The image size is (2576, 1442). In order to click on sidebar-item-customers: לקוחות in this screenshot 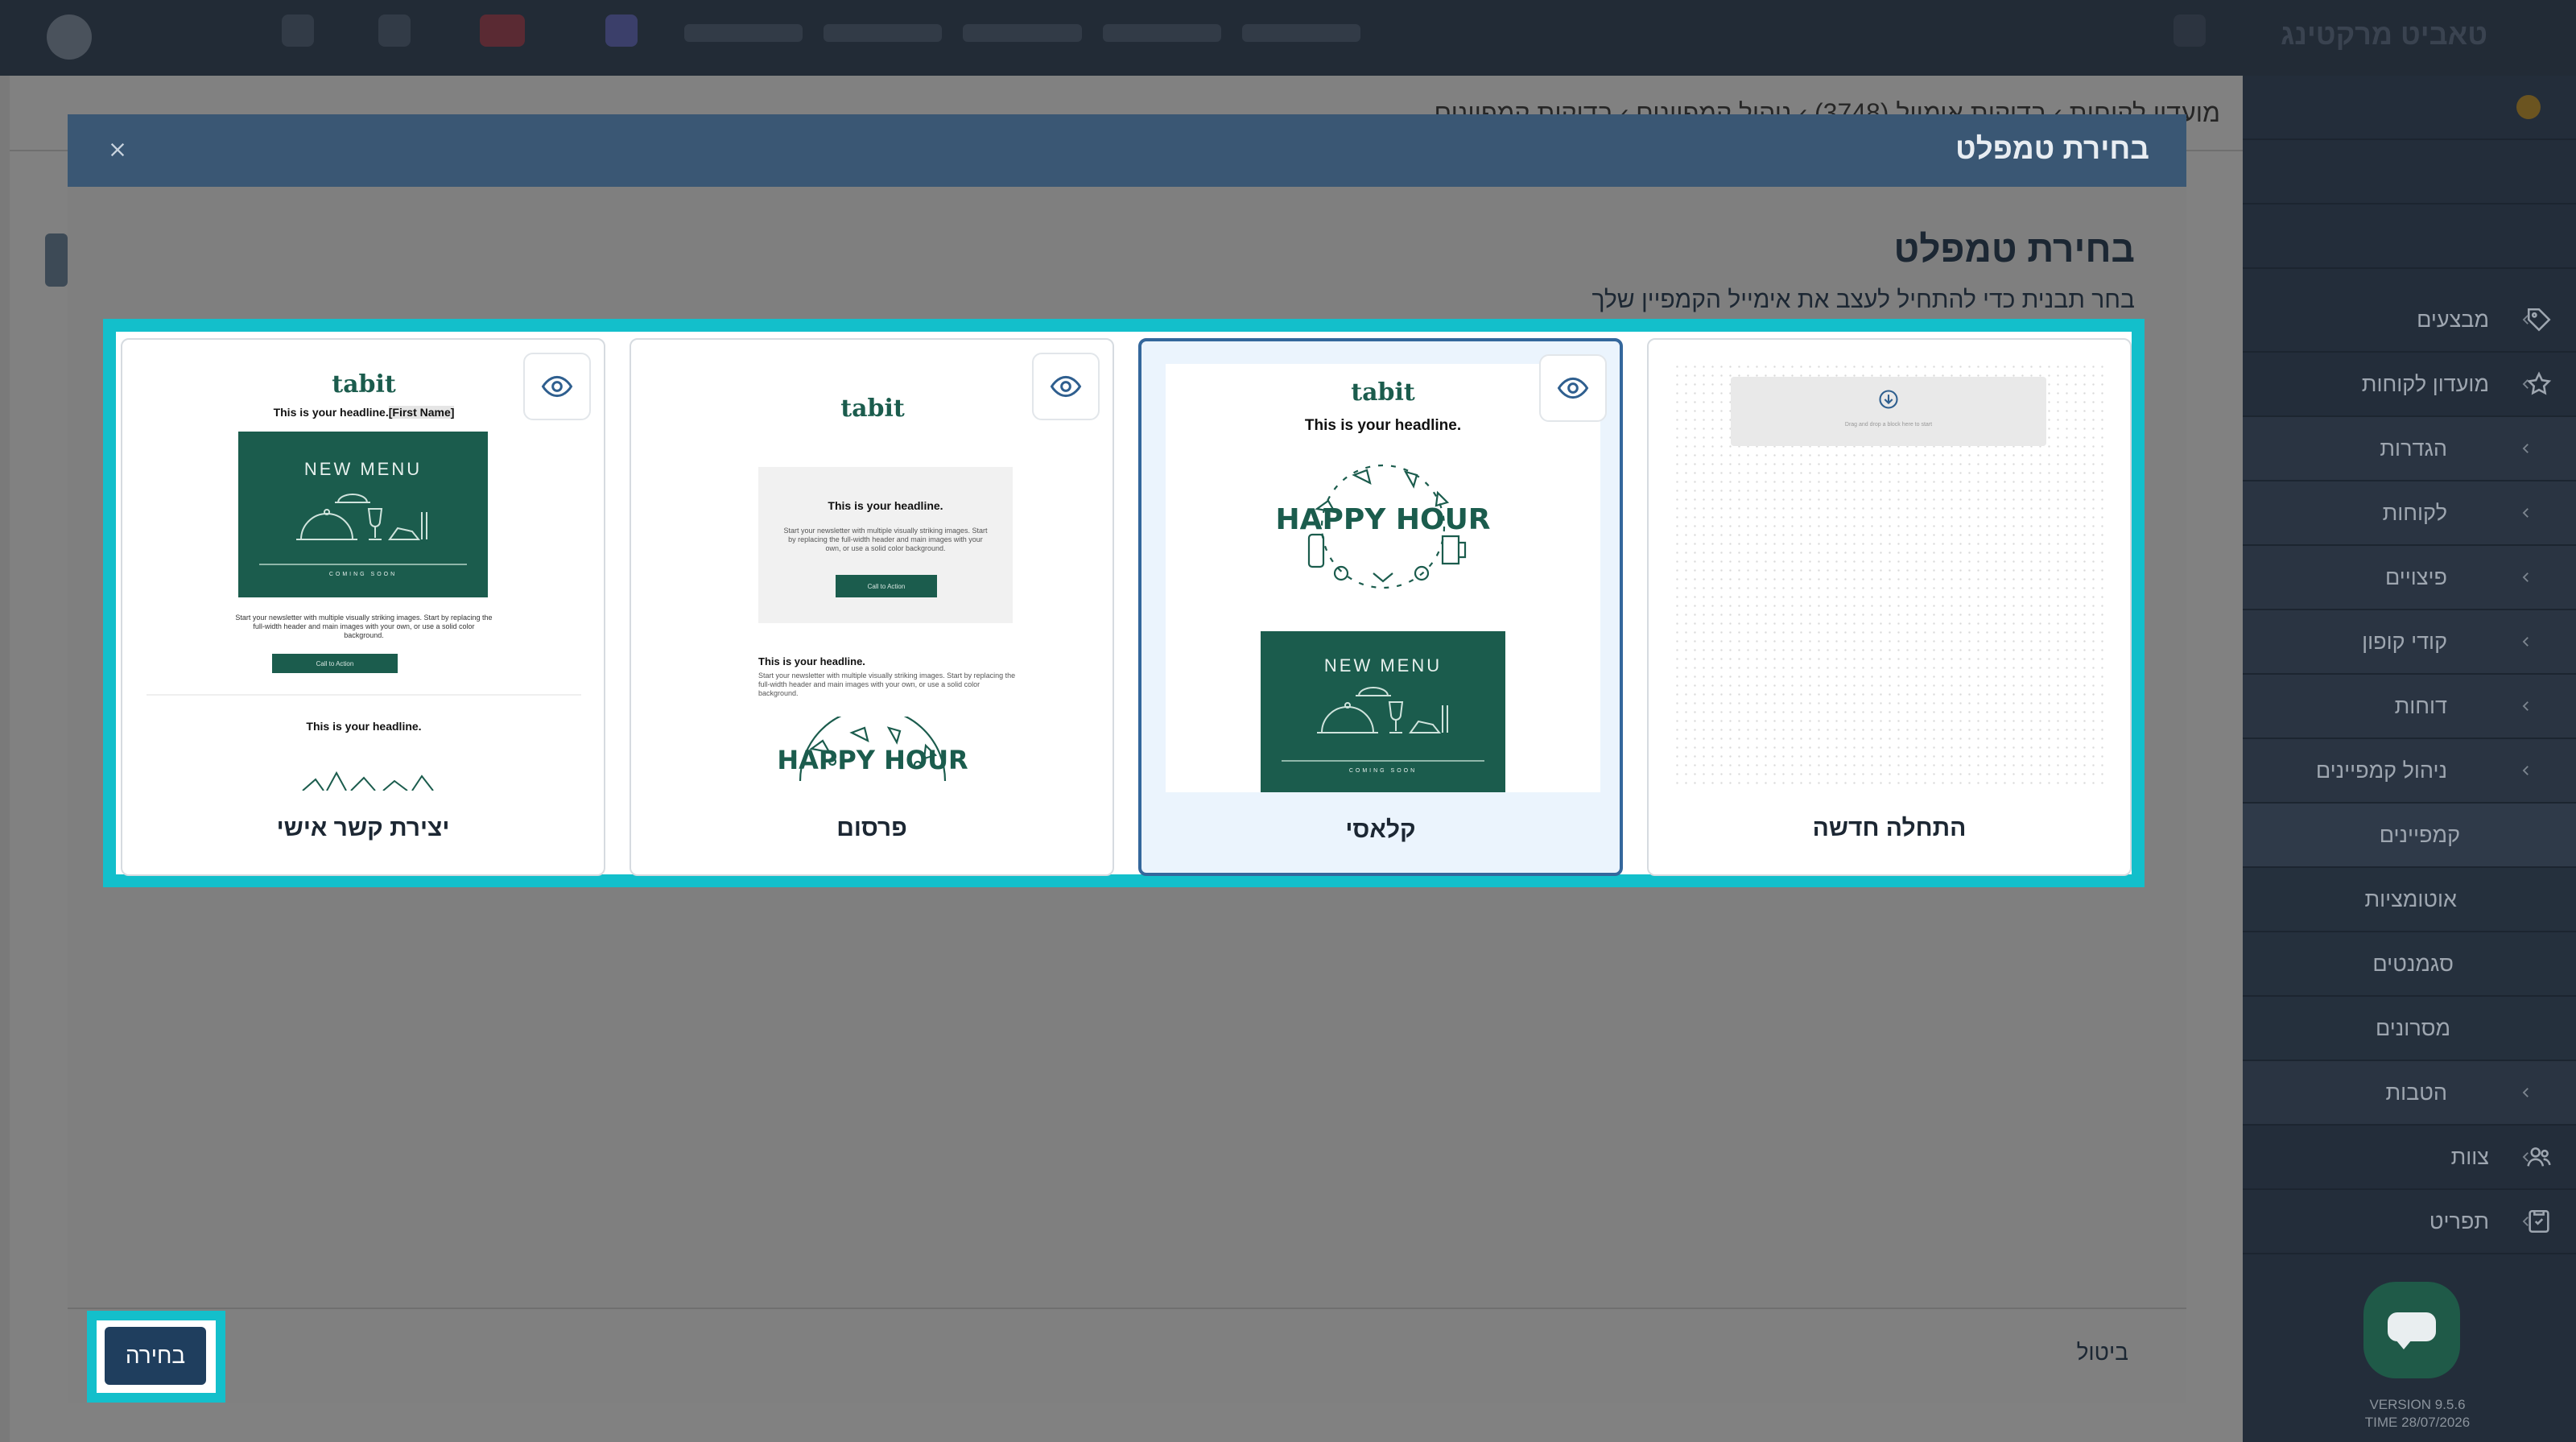, I will do `click(2409, 513)`.